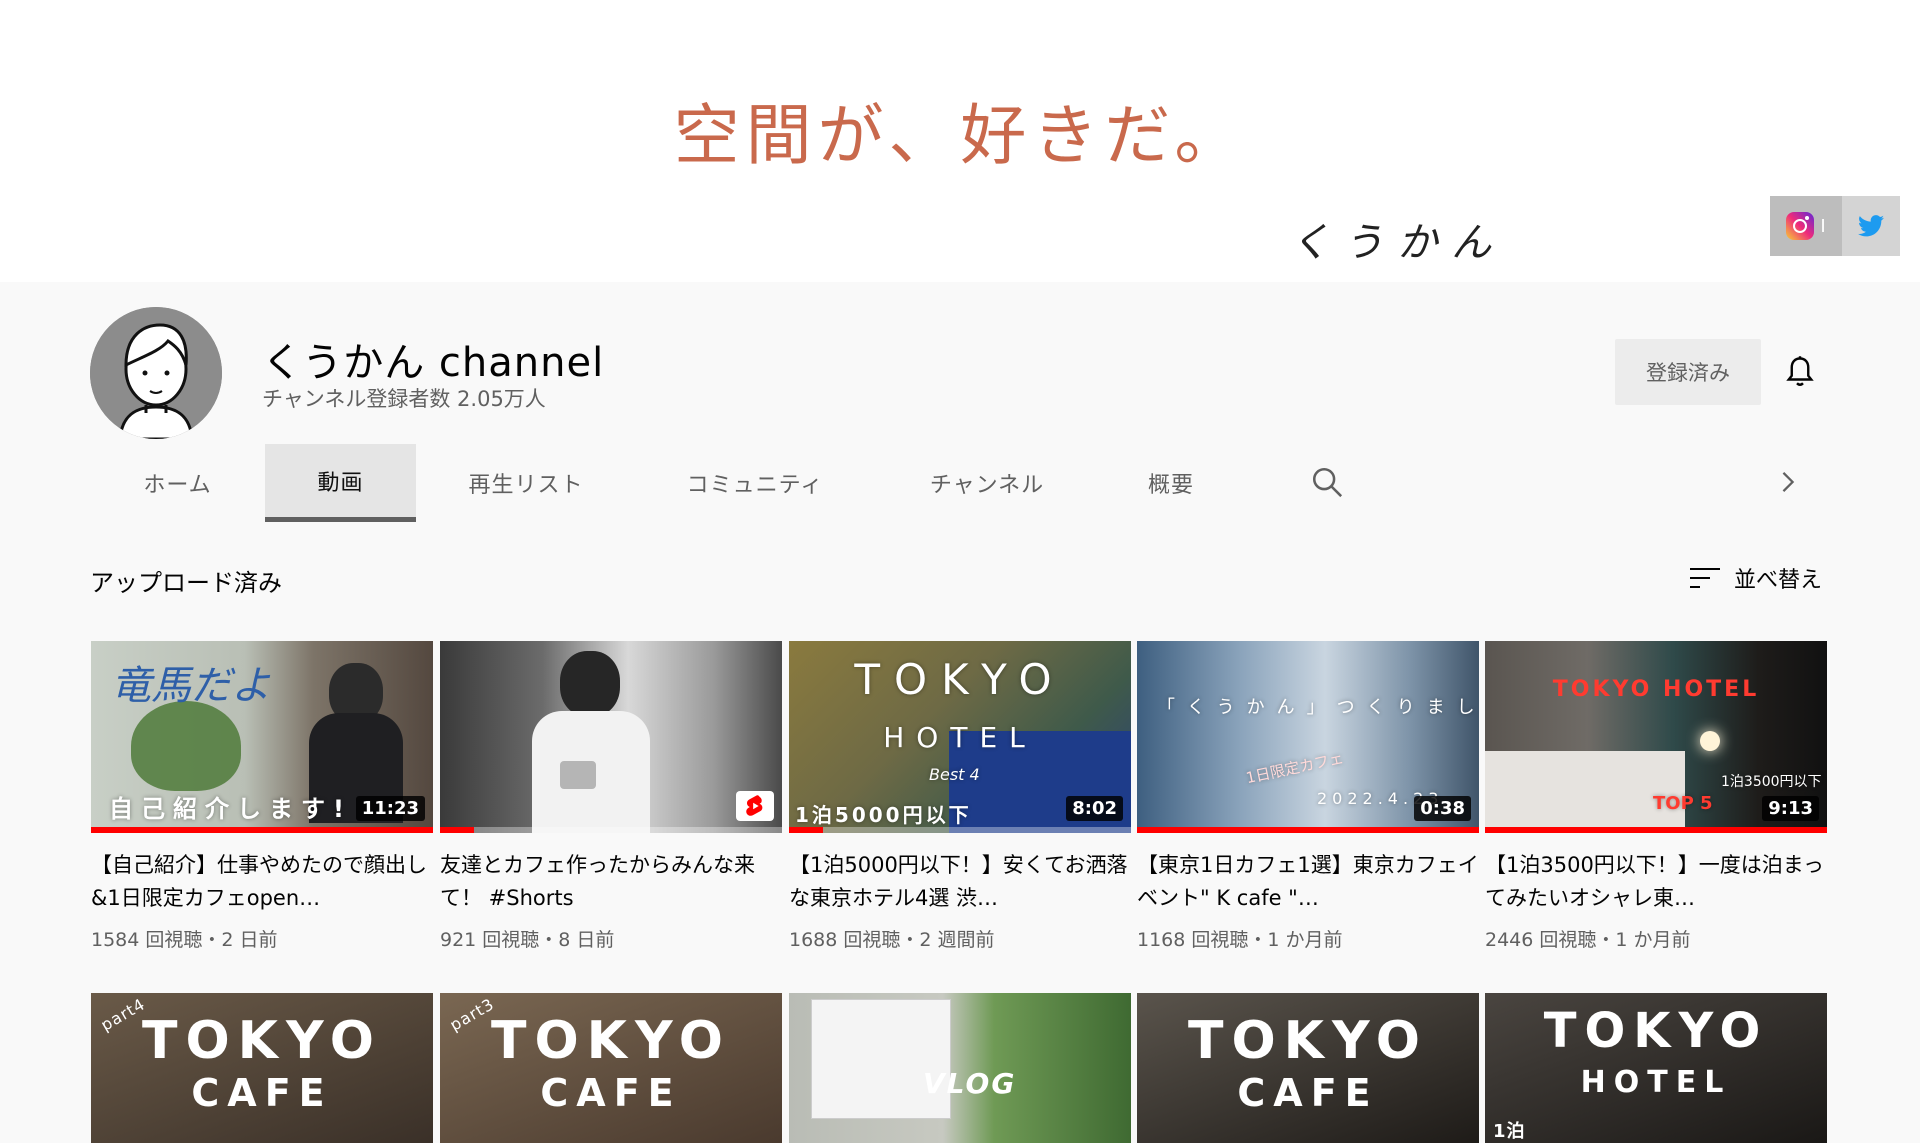 The width and height of the screenshot is (1920, 1143). Describe the element at coordinates (1442, 808) in the screenshot. I see `video-duration: 0:38` at that location.